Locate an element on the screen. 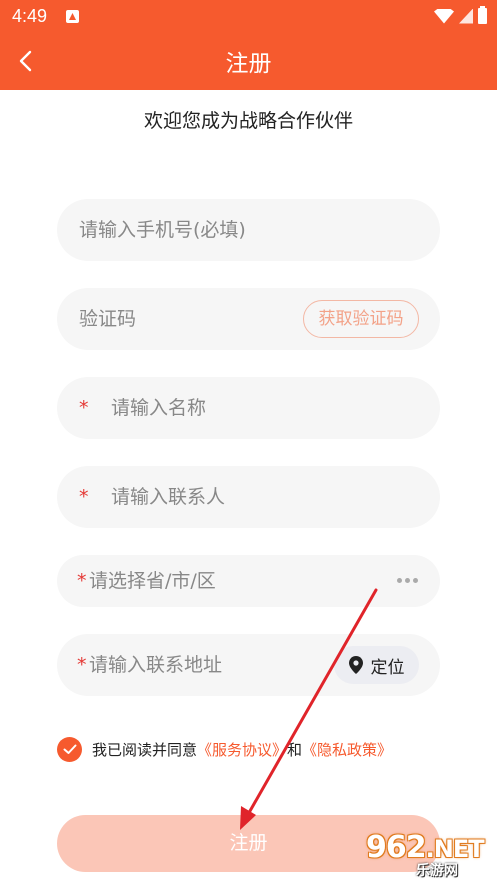  battery-icon is located at coordinates (482, 15).